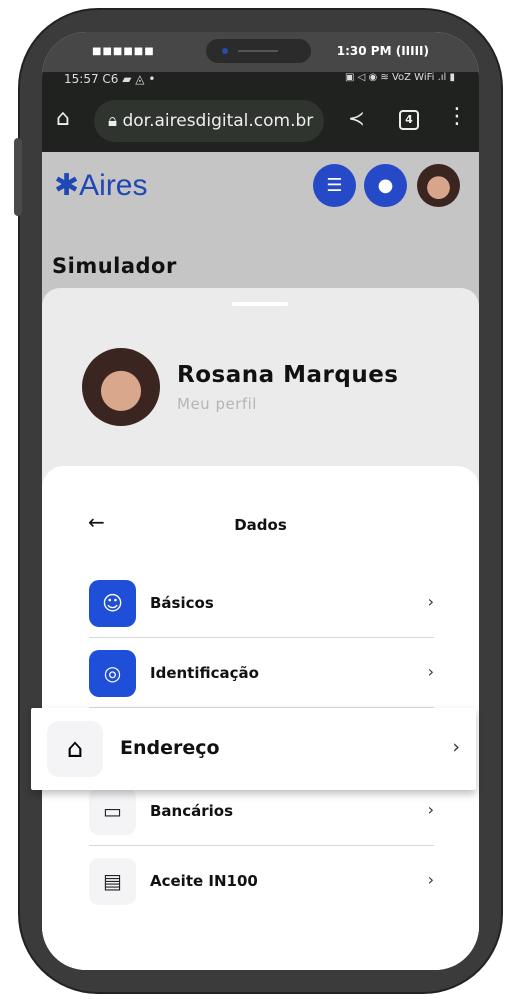 This screenshot has width=515, height=1000. Describe the element at coordinates (261, 673) in the screenshot. I see `list-item-identificacao: ◎ Identificação ›` at that location.